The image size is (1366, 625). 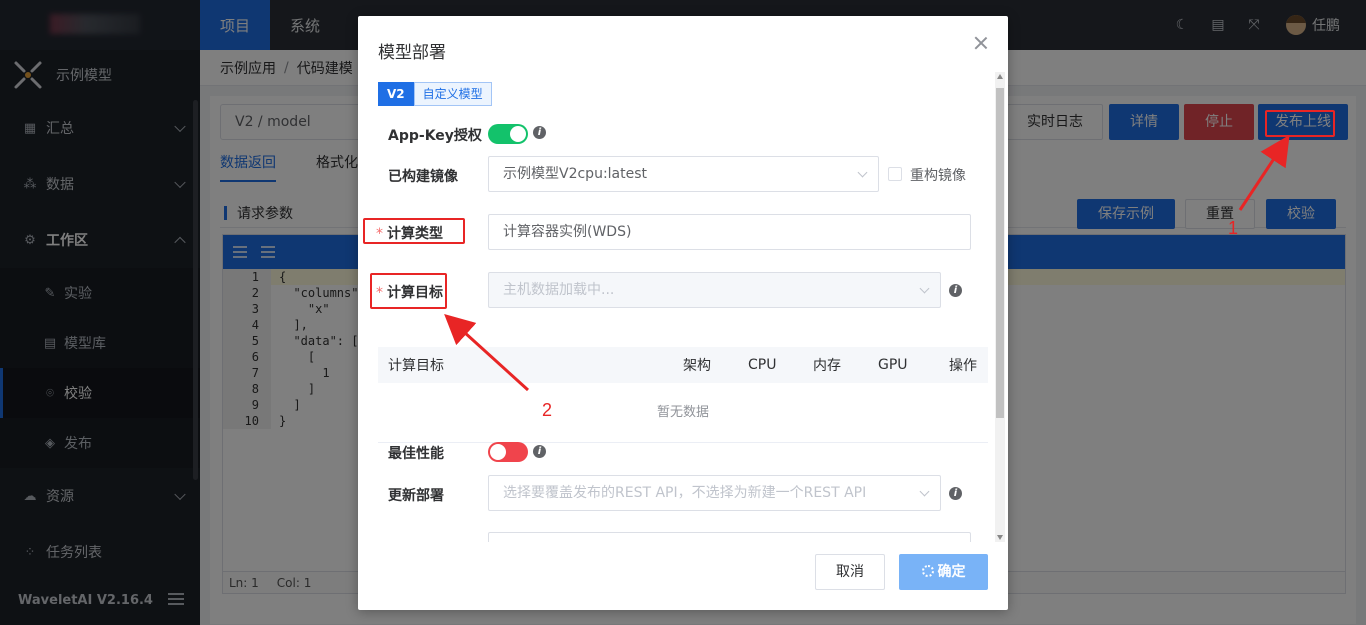 What do you see at coordinates (414, 231) in the screenshot?
I see `annotation-box-compute-type` at bounding box center [414, 231].